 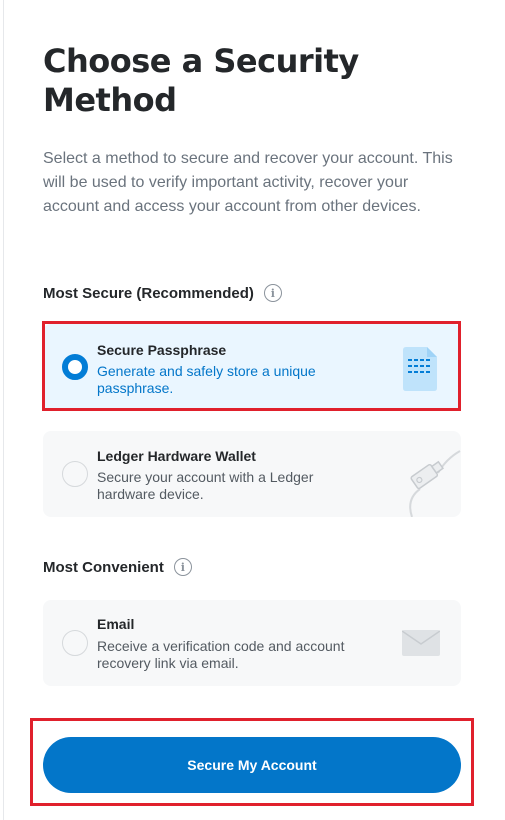 I want to click on section-label-most-secure: Most Secure (Recommended) i, so click(x=162, y=293).